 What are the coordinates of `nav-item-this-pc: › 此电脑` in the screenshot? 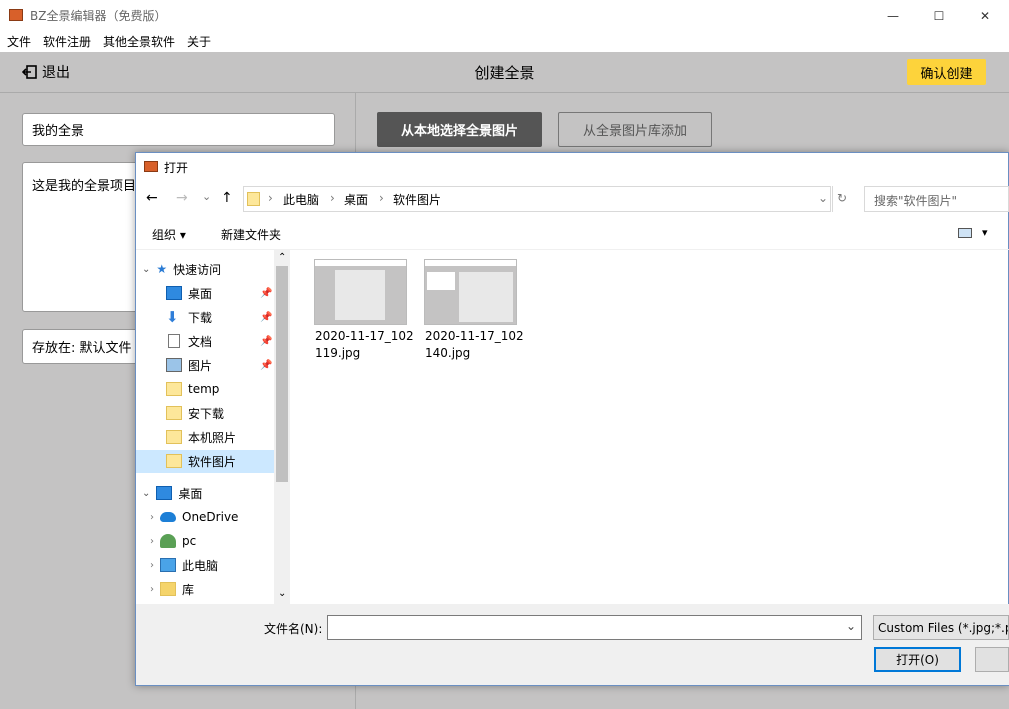 It's located at (184, 565).